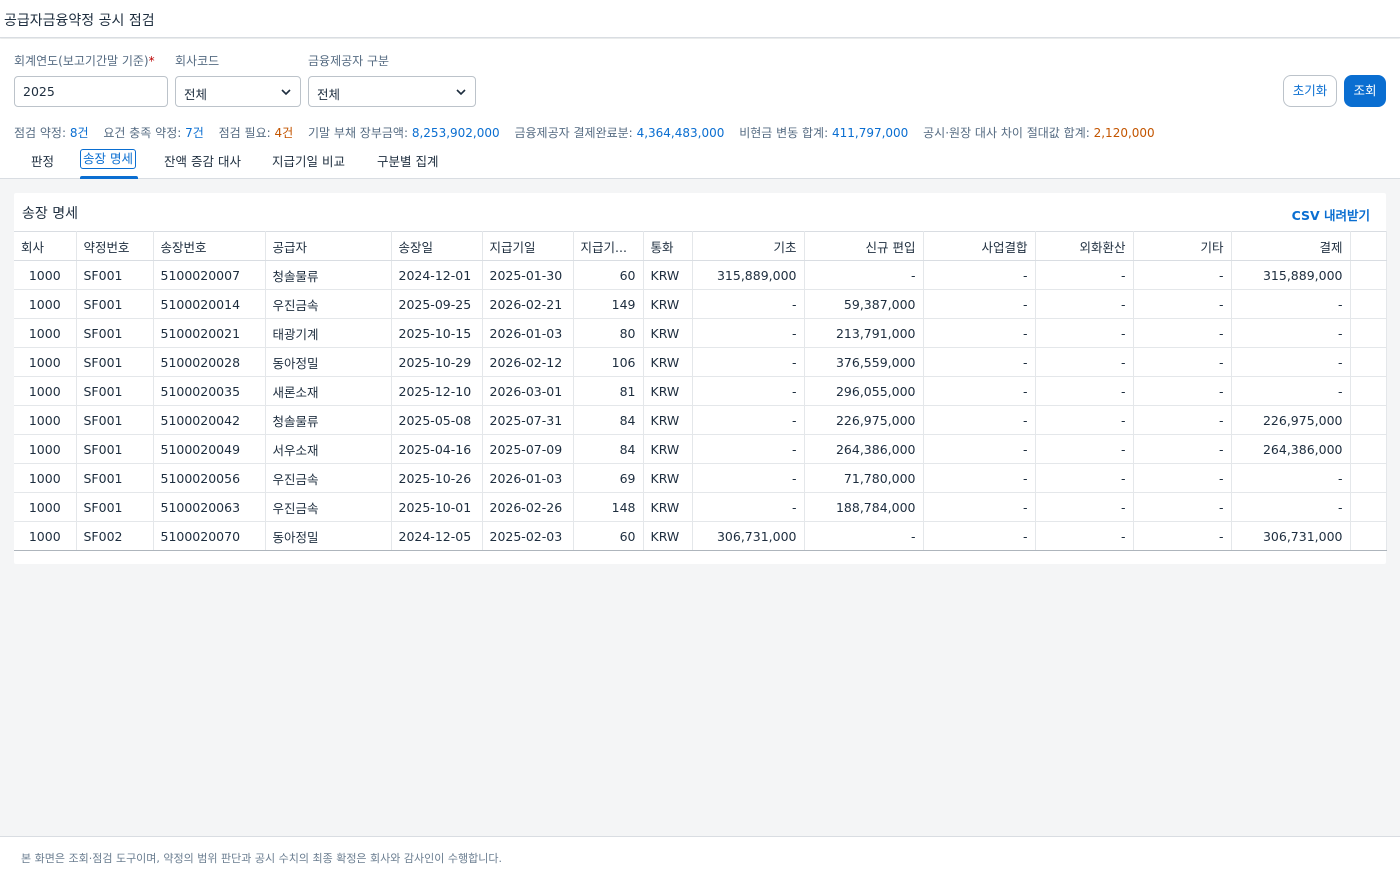  What do you see at coordinates (437, 391) in the screenshot?
I see `table-cell: 2025-12-10` at bounding box center [437, 391].